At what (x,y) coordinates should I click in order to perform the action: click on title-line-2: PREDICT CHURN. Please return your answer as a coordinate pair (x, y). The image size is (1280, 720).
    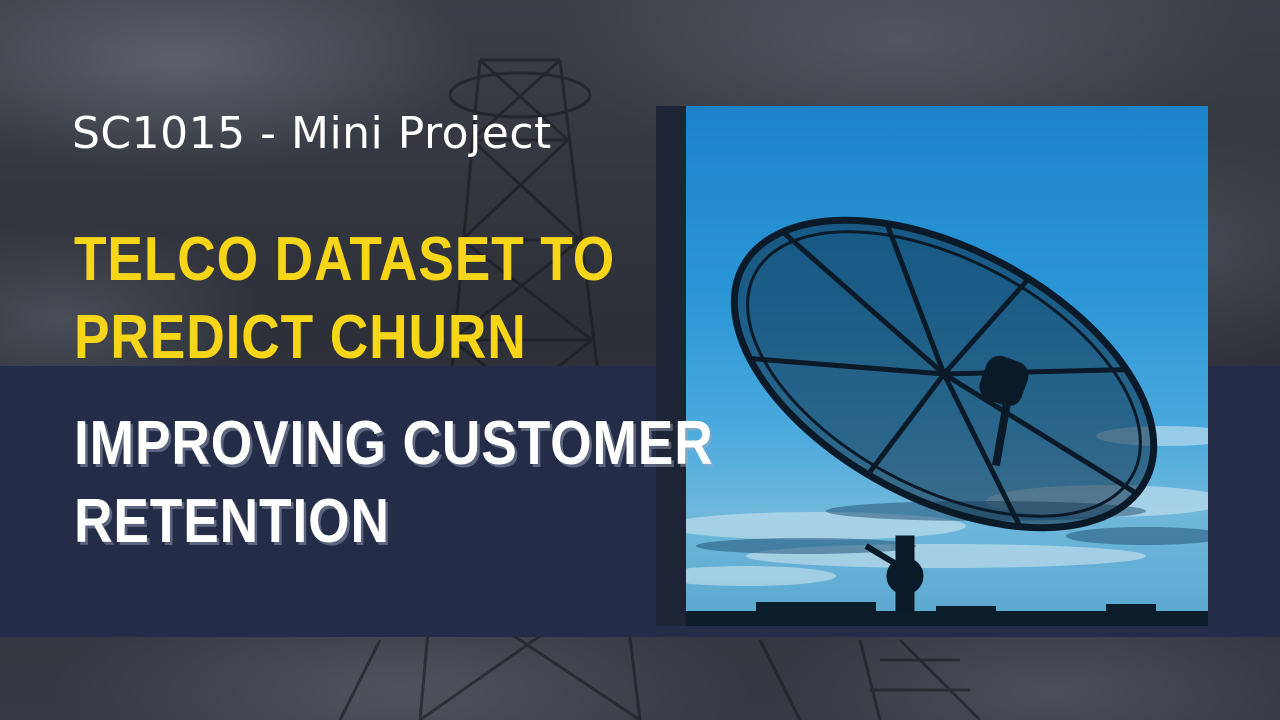
    Looking at the image, I should click on (300, 337).